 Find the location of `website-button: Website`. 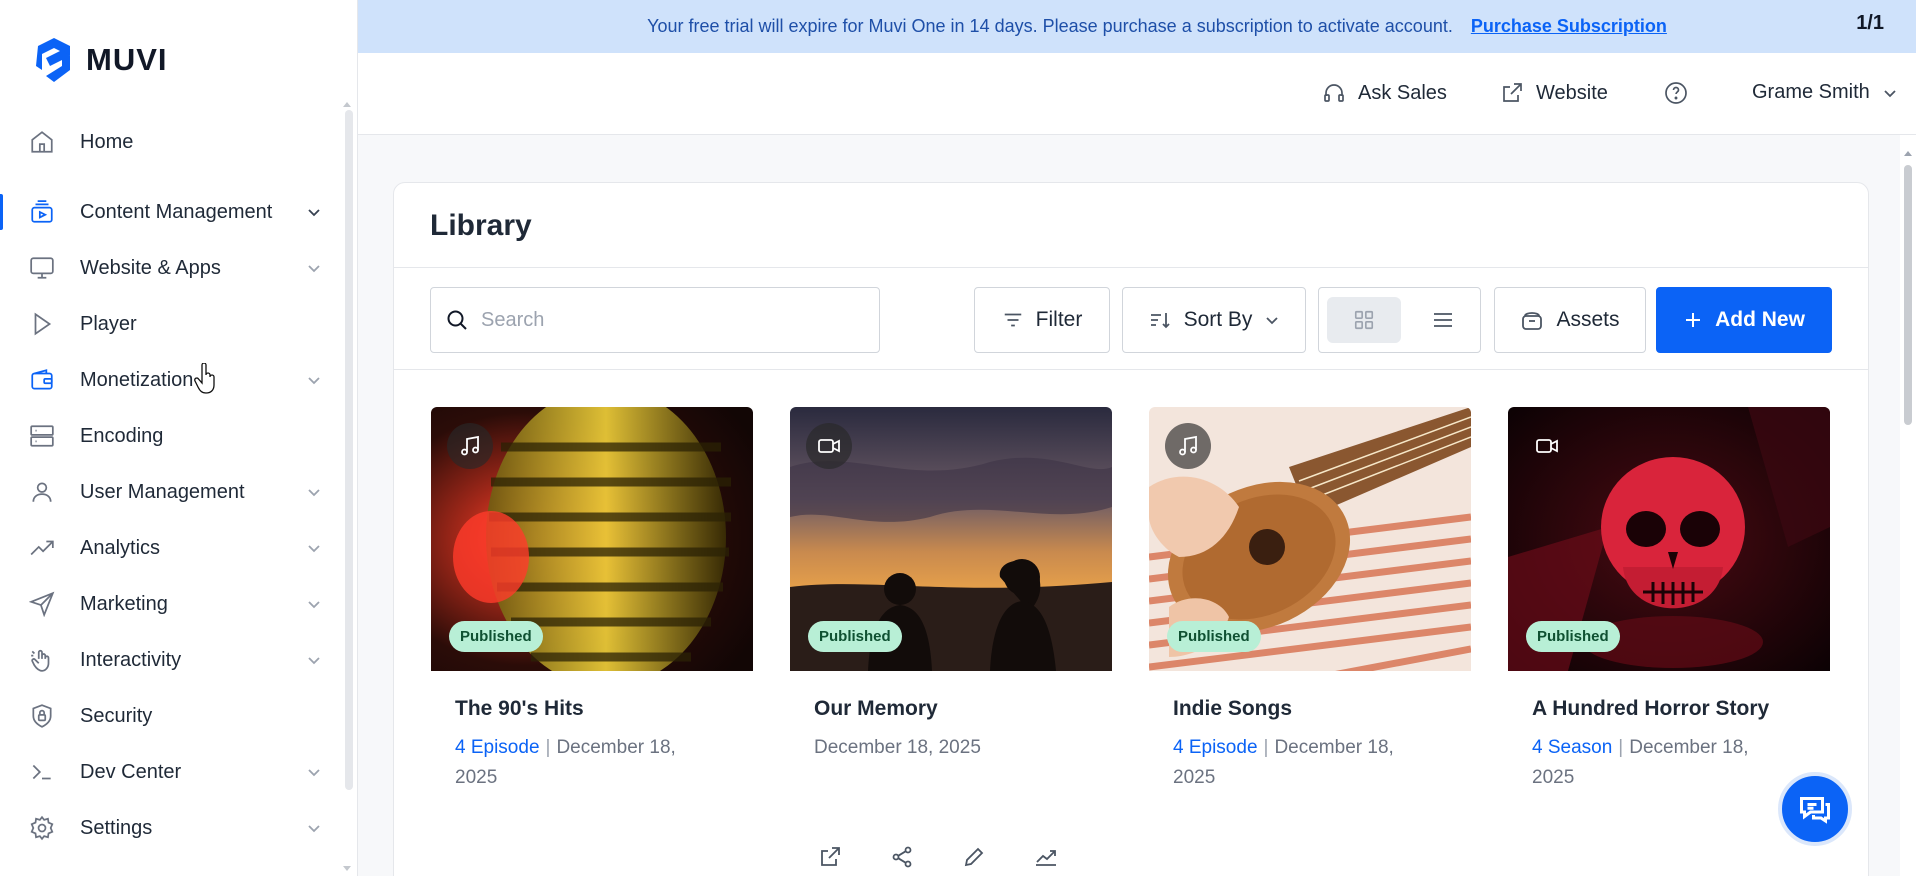

website-button: Website is located at coordinates (1554, 93).